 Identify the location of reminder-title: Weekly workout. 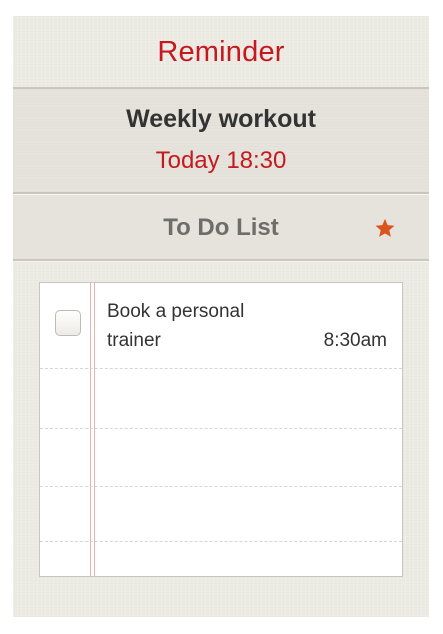
(221, 119).